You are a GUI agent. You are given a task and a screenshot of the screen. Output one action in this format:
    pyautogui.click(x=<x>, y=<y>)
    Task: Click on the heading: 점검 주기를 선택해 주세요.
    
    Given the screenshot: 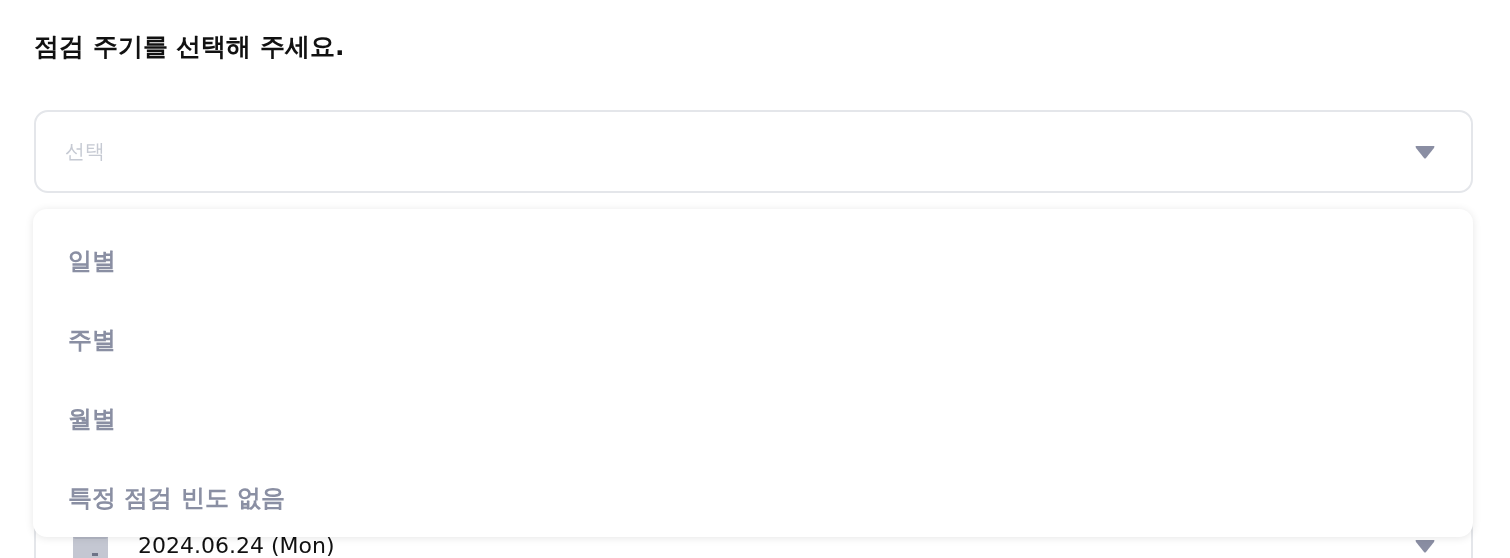 What is the action you would take?
    pyautogui.click(x=190, y=47)
    